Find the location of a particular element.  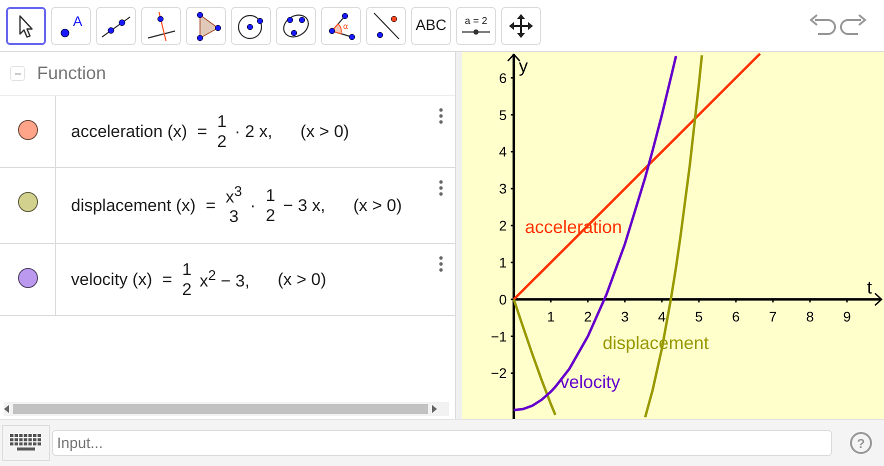

reflect-icon is located at coordinates (386, 25).